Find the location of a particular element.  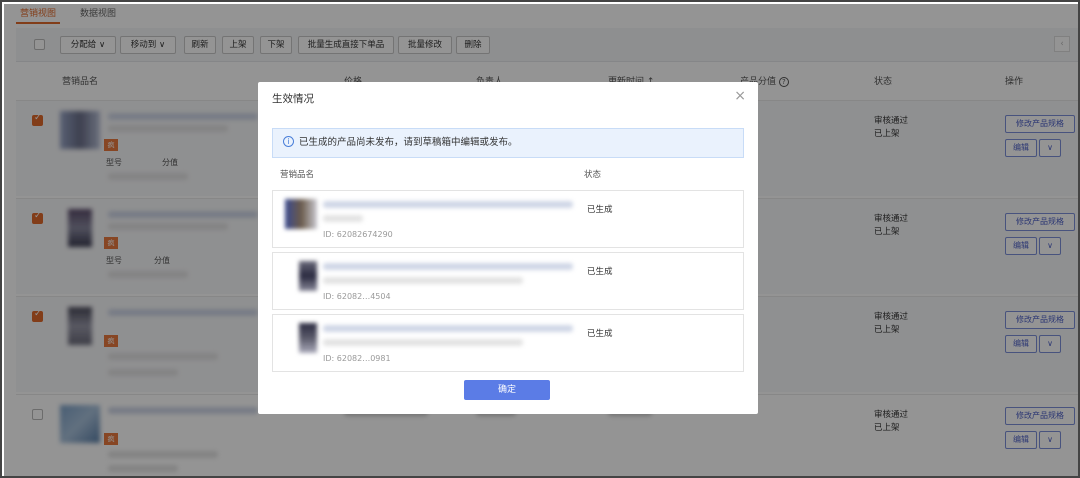

list-item: ID: 62082…4504 已生成 is located at coordinates (508, 281).